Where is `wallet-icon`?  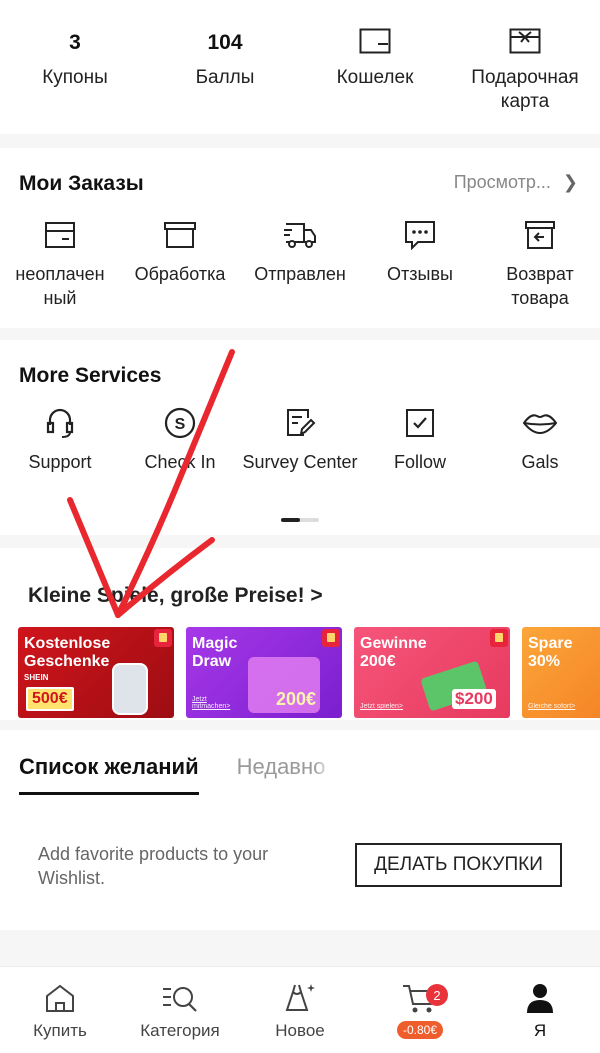 wallet-icon is located at coordinates (375, 43).